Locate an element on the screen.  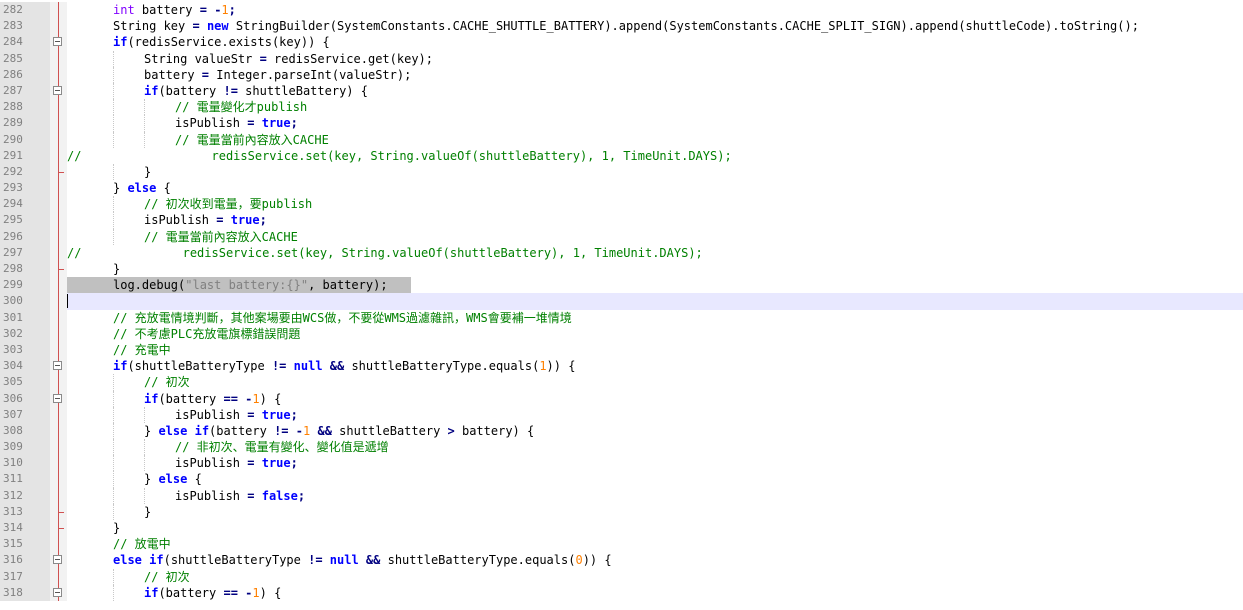
code-token: // 電量變化才publish is located at coordinates (241, 107).